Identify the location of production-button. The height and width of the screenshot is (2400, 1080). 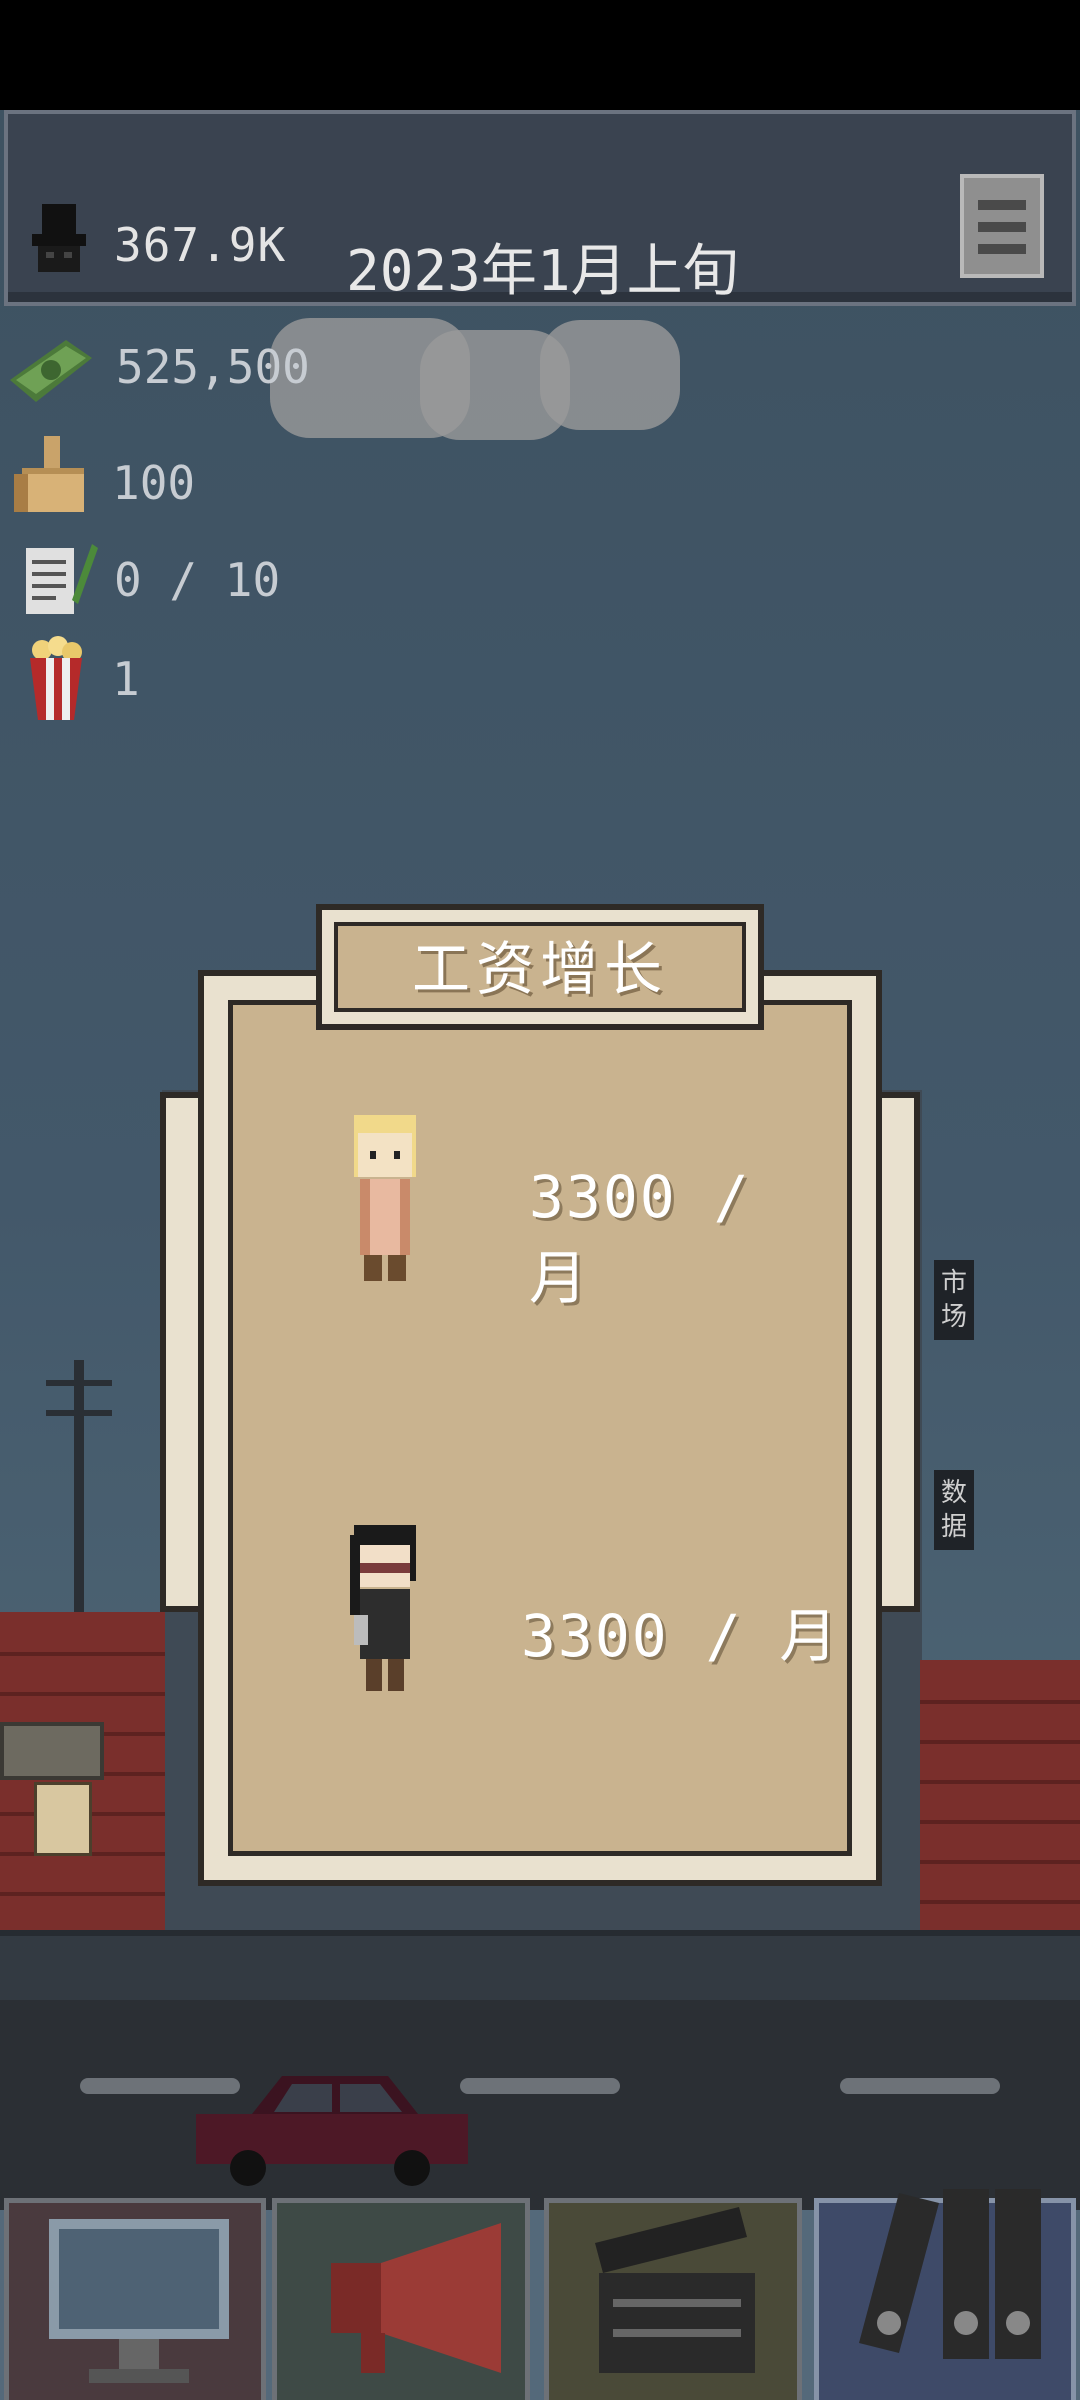
(673, 2299).